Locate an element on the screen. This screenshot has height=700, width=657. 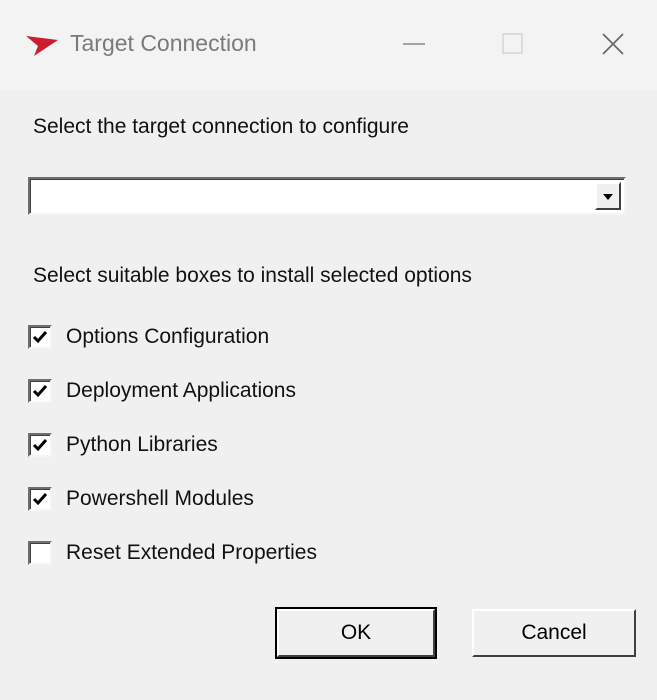
chevron-down-icon is located at coordinates (608, 197).